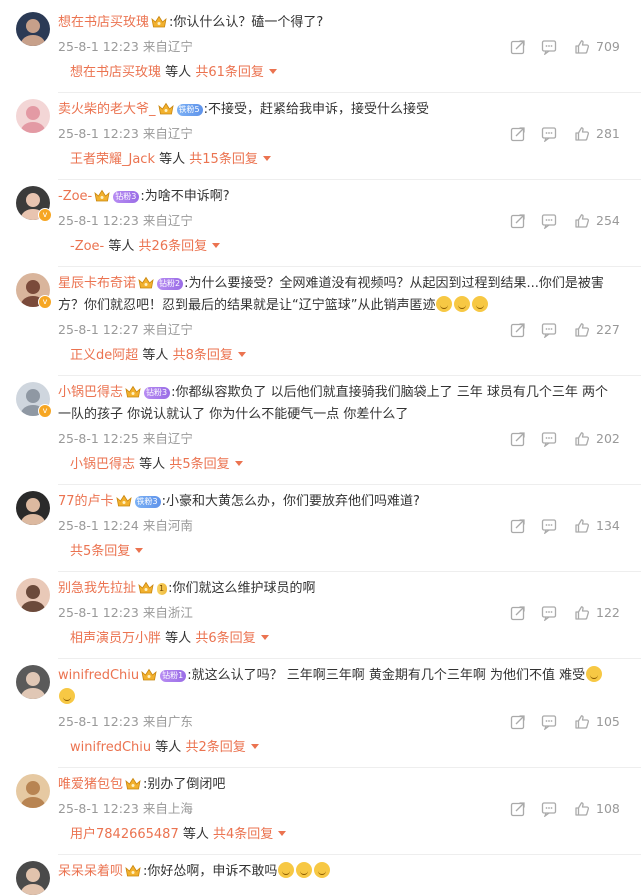 The image size is (641, 895). I want to click on reply-summary: 王者荣耀_Jack 等人 共15条回复, so click(170, 160).